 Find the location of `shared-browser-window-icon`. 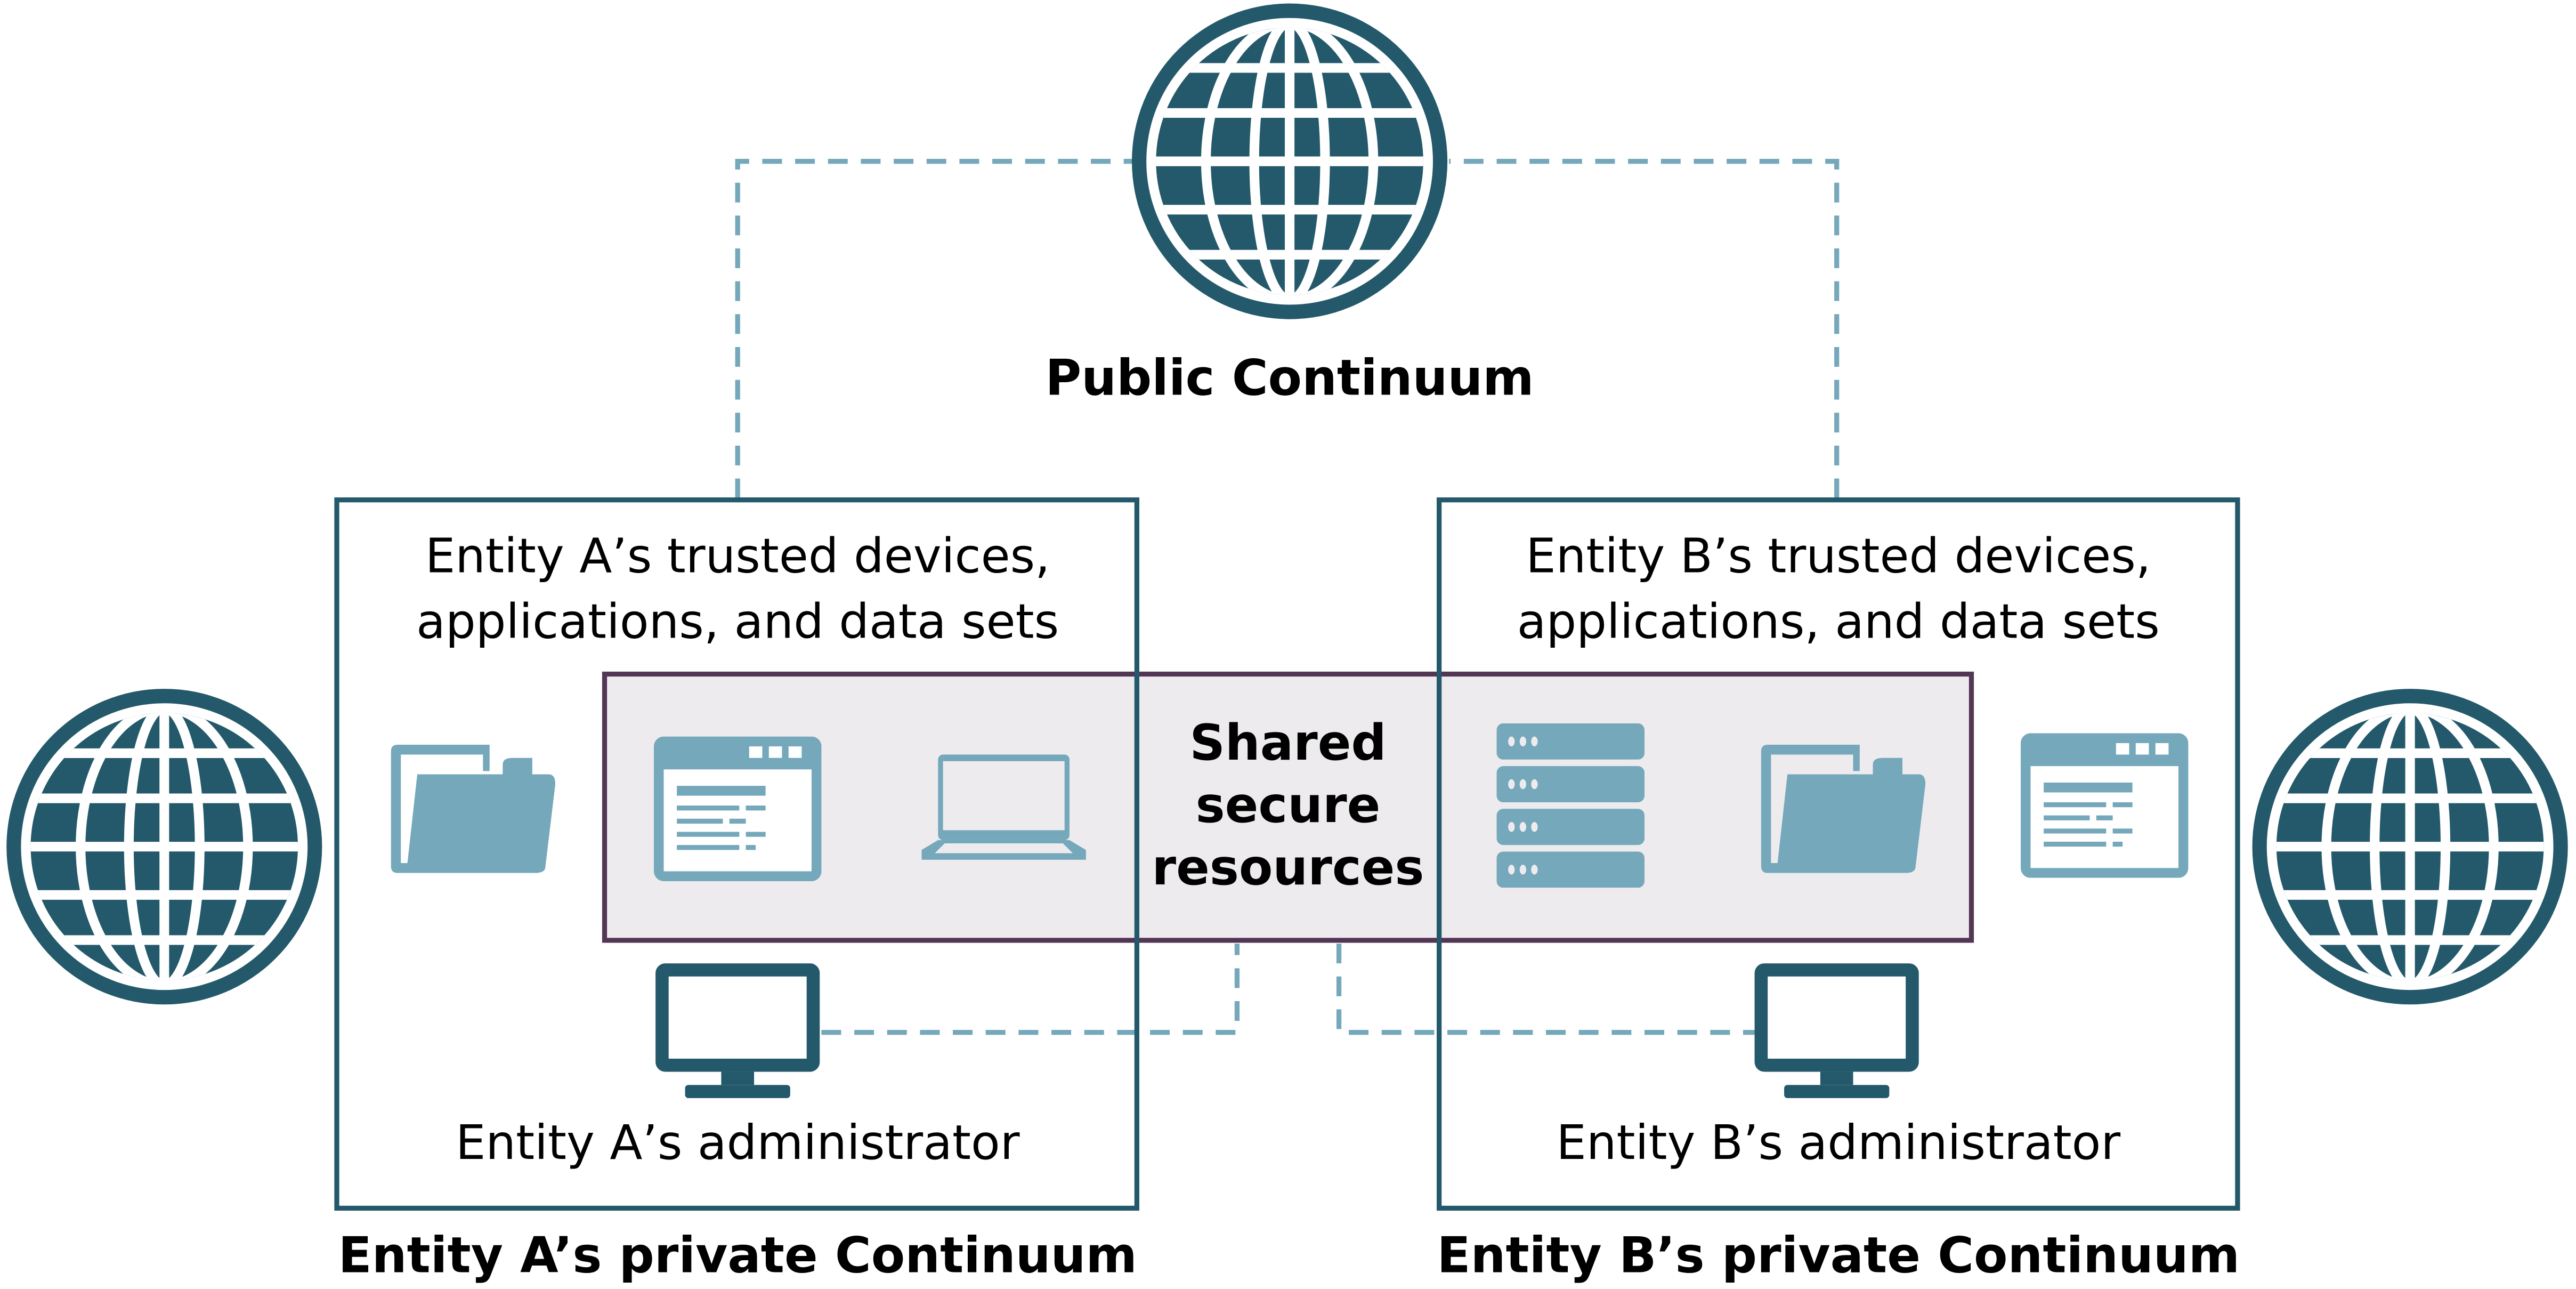

shared-browser-window-icon is located at coordinates (737, 808).